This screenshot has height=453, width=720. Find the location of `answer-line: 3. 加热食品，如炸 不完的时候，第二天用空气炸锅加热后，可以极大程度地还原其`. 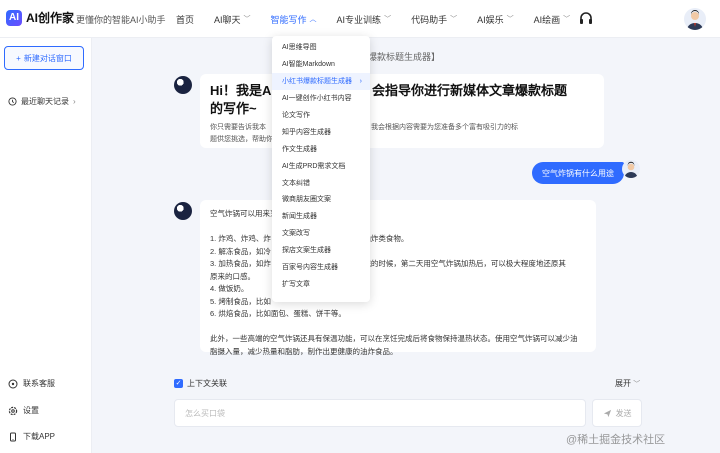

answer-line: 3. 加热食品，如炸 不完的时候，第二天用空气炸锅加热后，可以极大程度地还原其 is located at coordinates (388, 263).